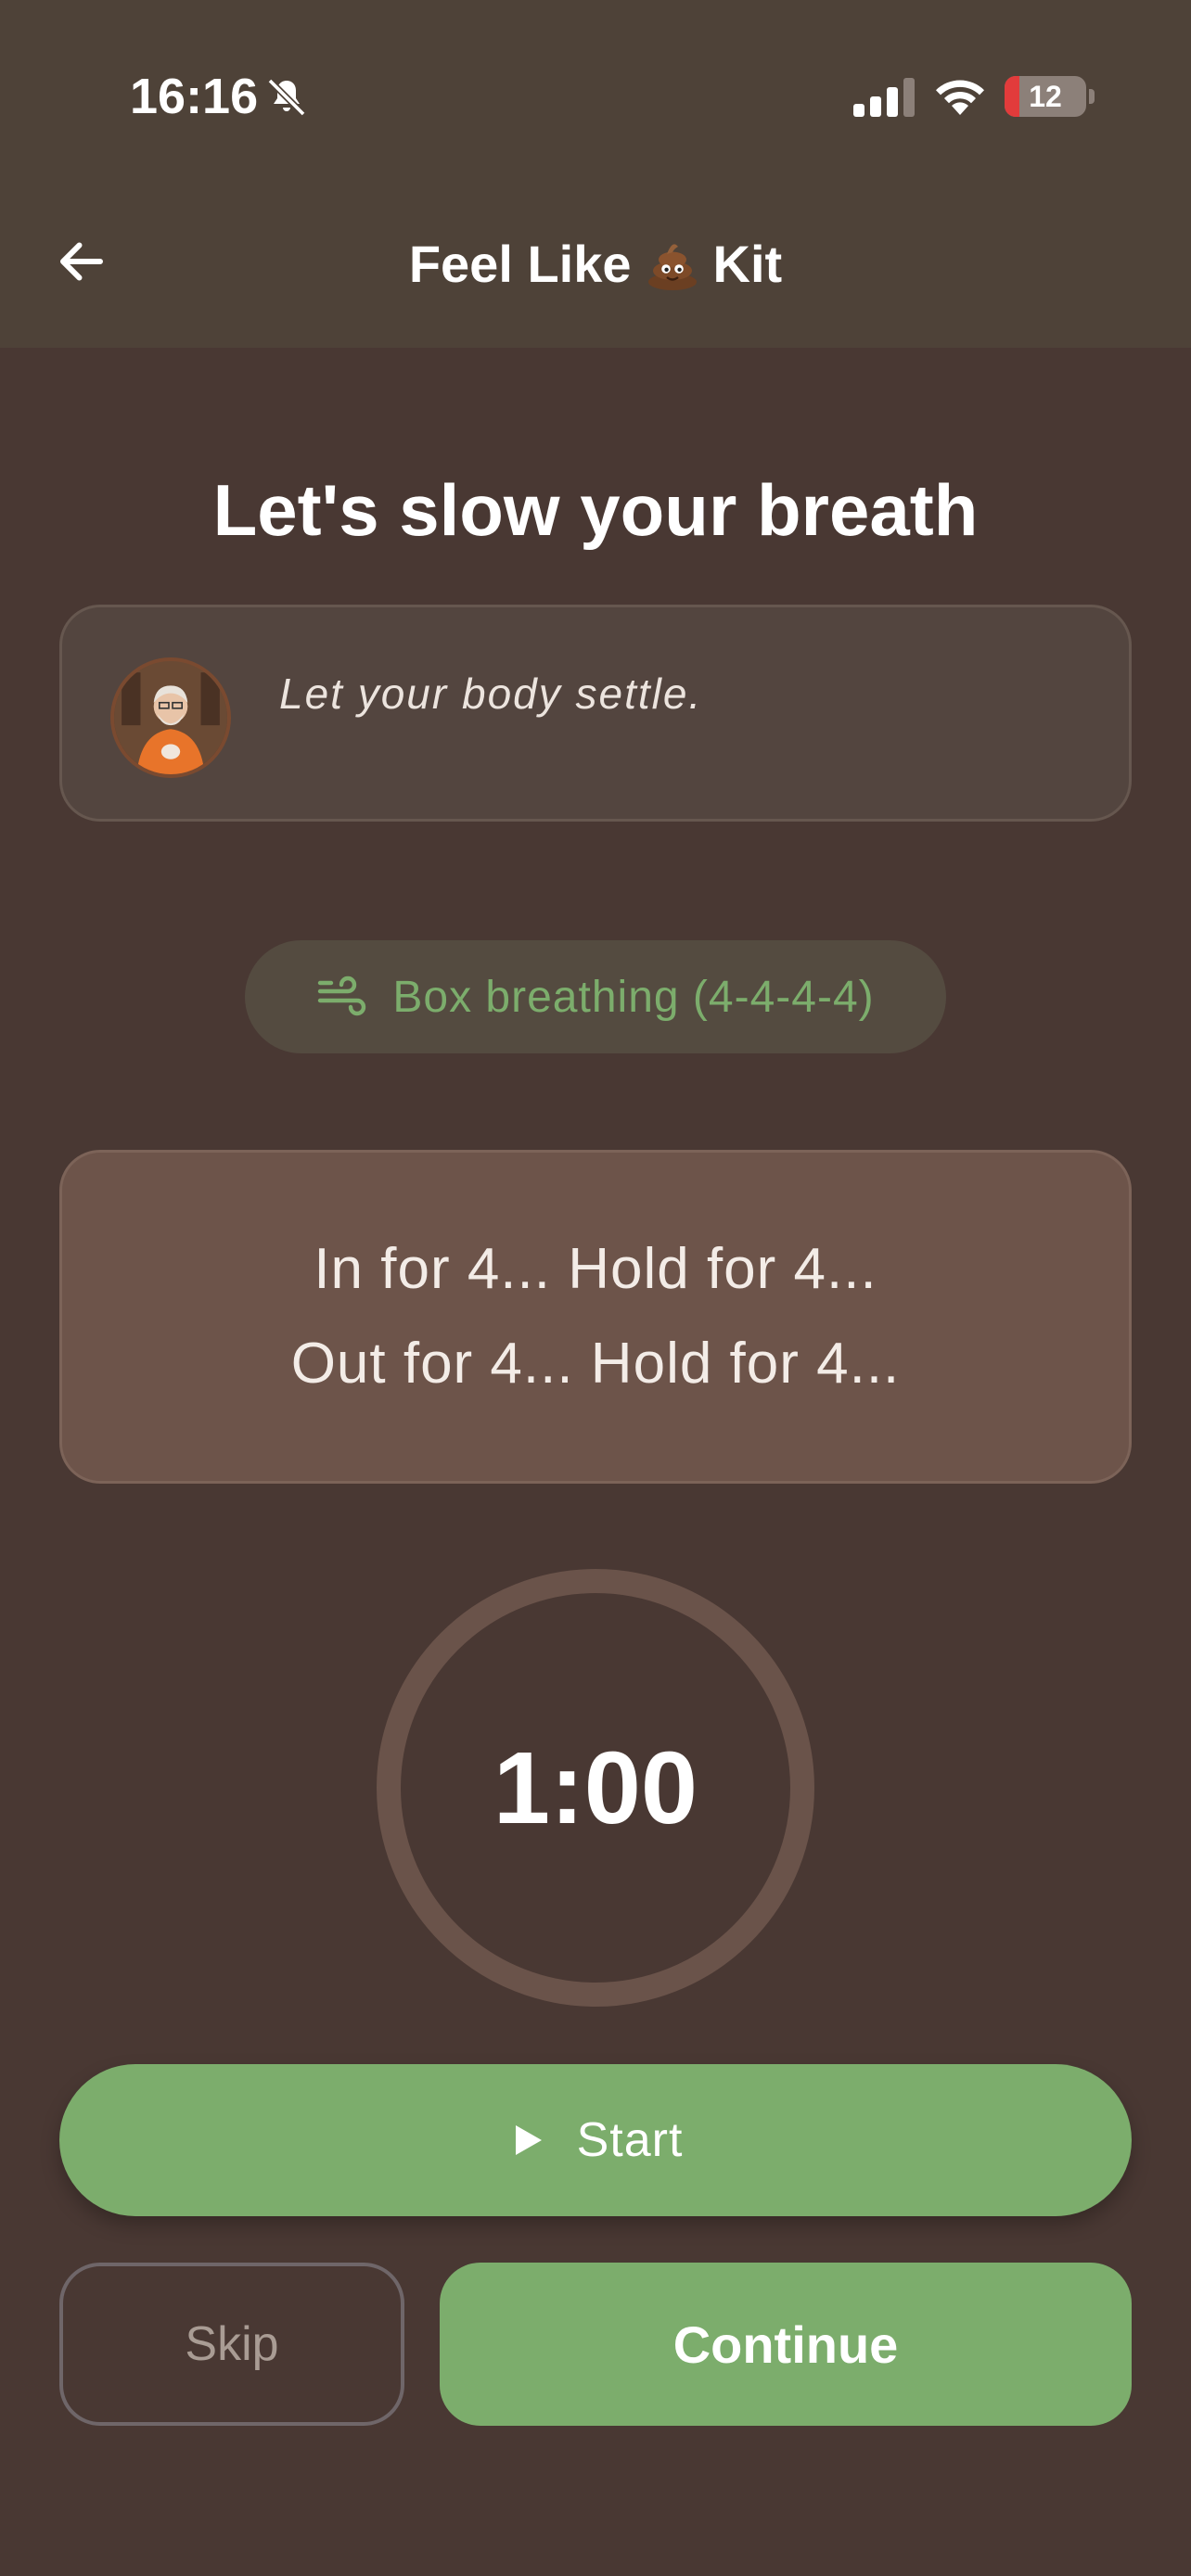 The image size is (1191, 2576). Describe the element at coordinates (528, 2140) in the screenshot. I see `play-icon` at that location.